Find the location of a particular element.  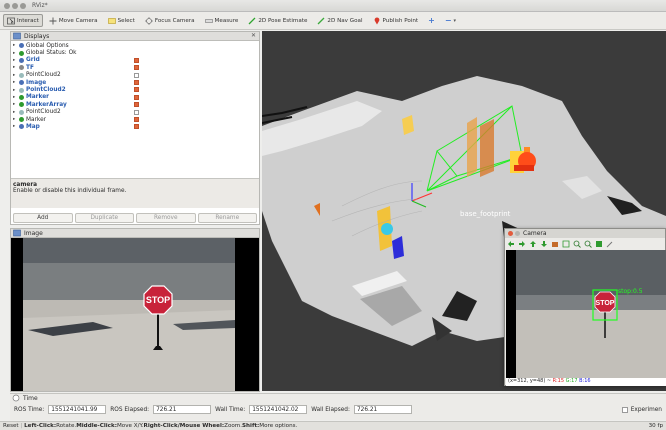

pose-estimate-icon is located at coordinates (252, 20).